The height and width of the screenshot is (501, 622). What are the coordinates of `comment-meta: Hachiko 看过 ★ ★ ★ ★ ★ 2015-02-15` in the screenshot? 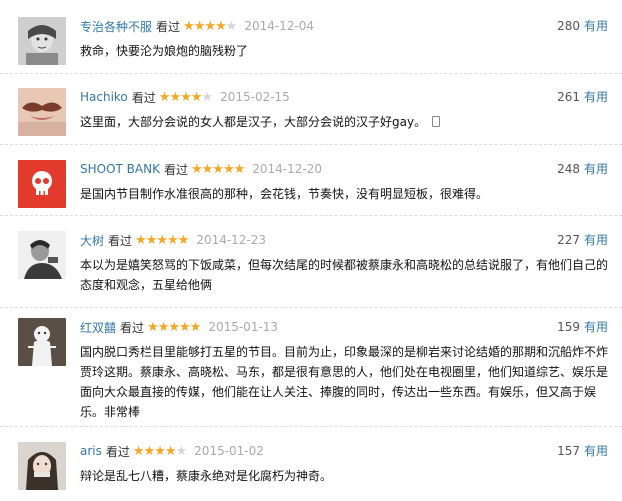 It's located at (185, 97).